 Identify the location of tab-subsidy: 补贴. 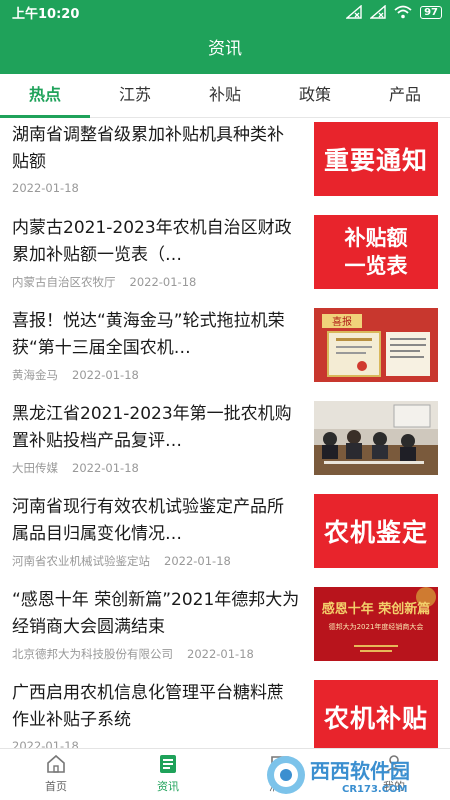
(225, 96).